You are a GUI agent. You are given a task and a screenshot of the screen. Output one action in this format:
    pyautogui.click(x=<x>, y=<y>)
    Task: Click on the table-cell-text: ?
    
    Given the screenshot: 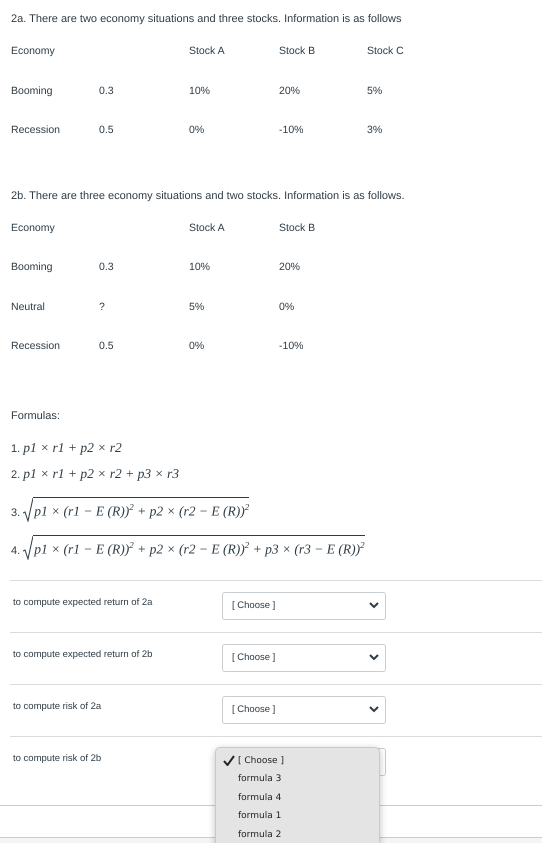 What is the action you would take?
    pyautogui.click(x=102, y=306)
    